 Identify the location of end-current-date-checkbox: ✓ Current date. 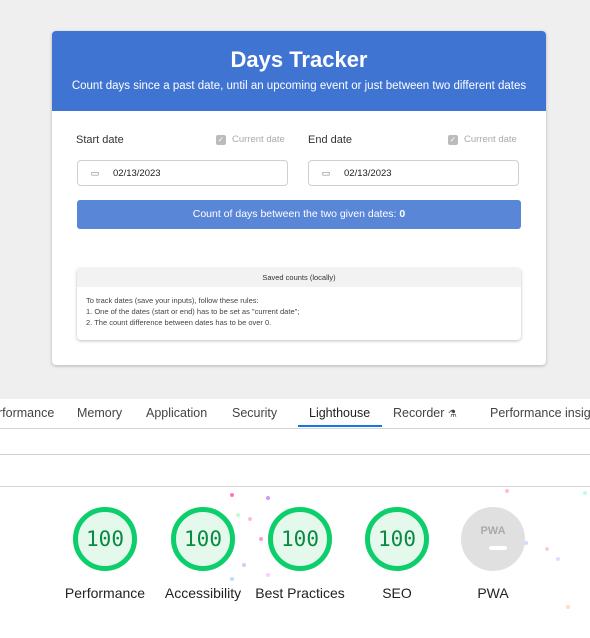
(482, 139).